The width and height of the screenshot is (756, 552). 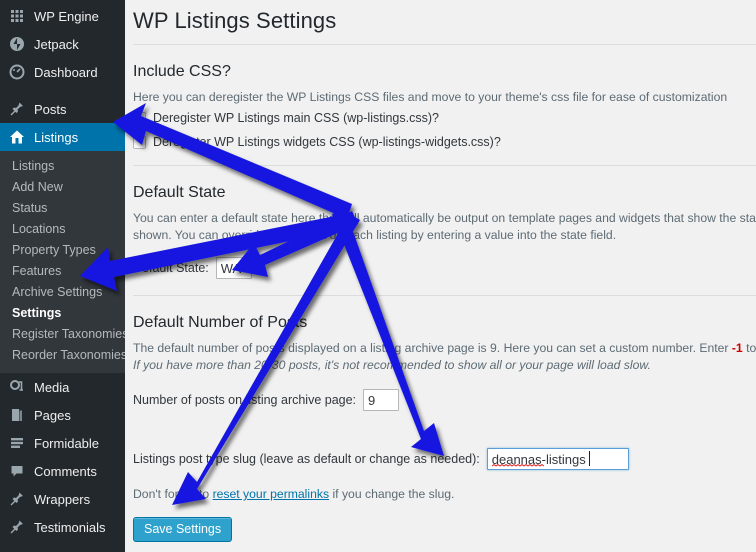 What do you see at coordinates (62, 355) in the screenshot?
I see `sidebar-subitem-reorder-taxonomies: Reorder Taxonomies` at bounding box center [62, 355].